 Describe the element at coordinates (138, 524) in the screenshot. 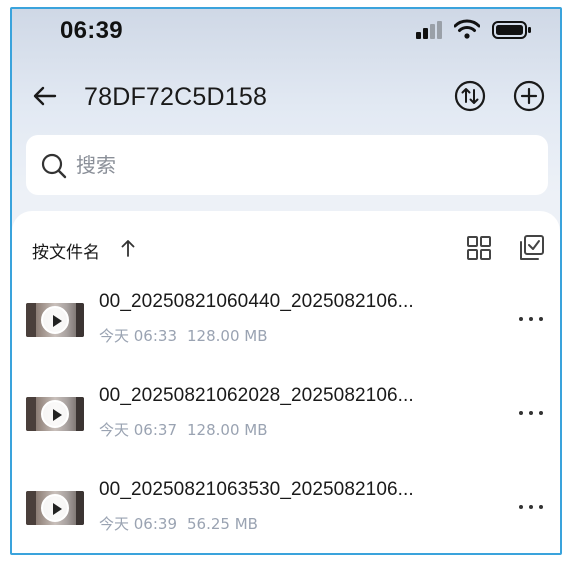

I see `file-date: 今天 06:39` at that location.